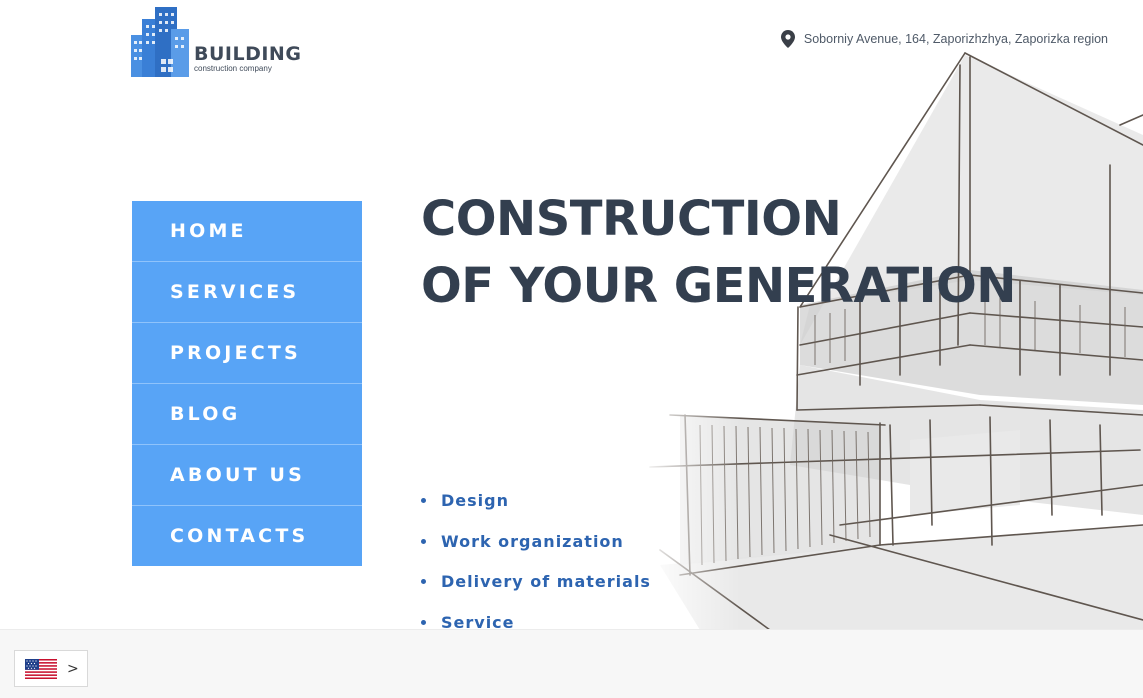 This screenshot has width=1143, height=698. I want to click on nav-item-label: CONTACTS, so click(239, 536).